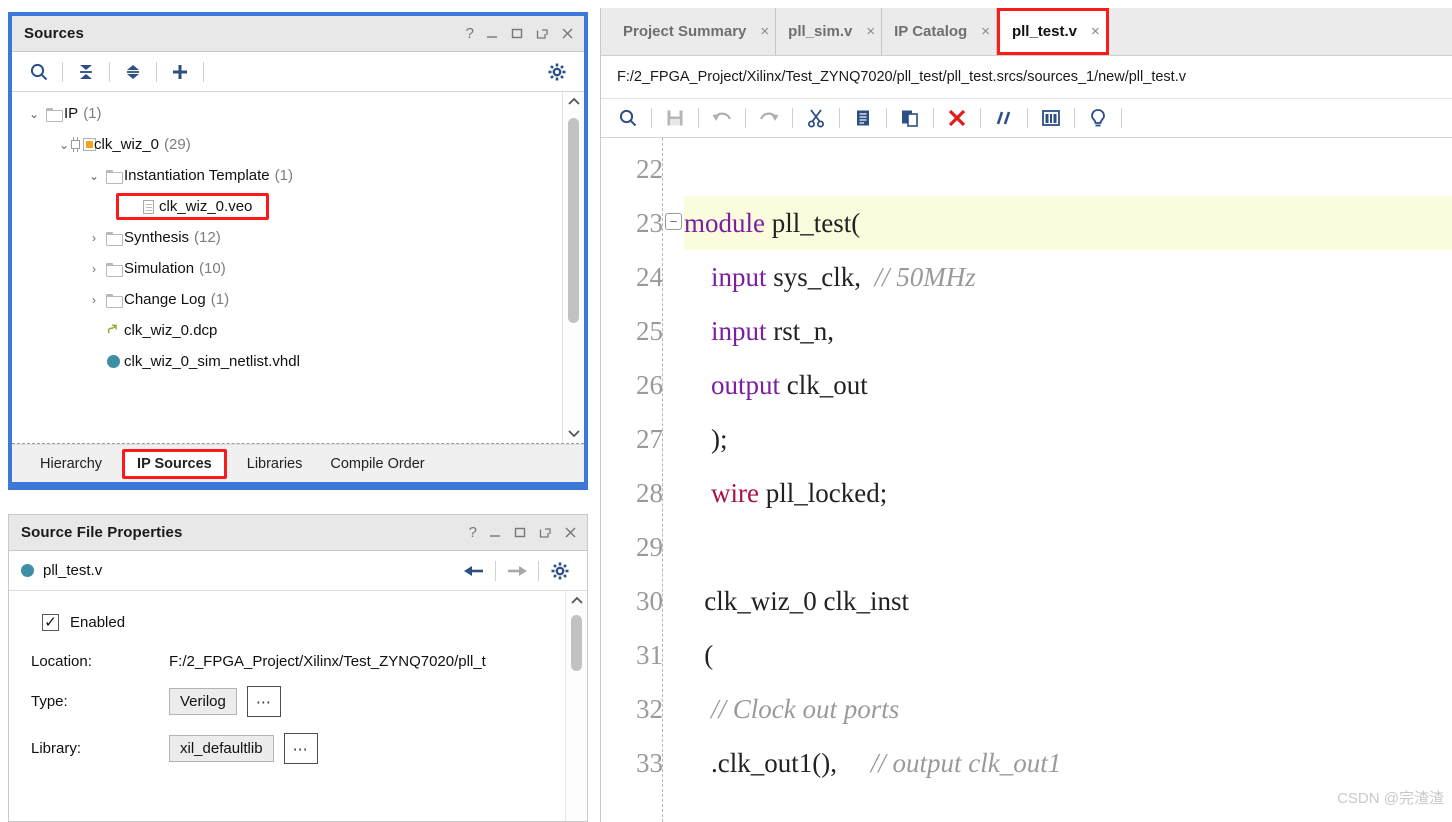  What do you see at coordinates (574, 433) in the screenshot?
I see `scroll-down-icon` at bounding box center [574, 433].